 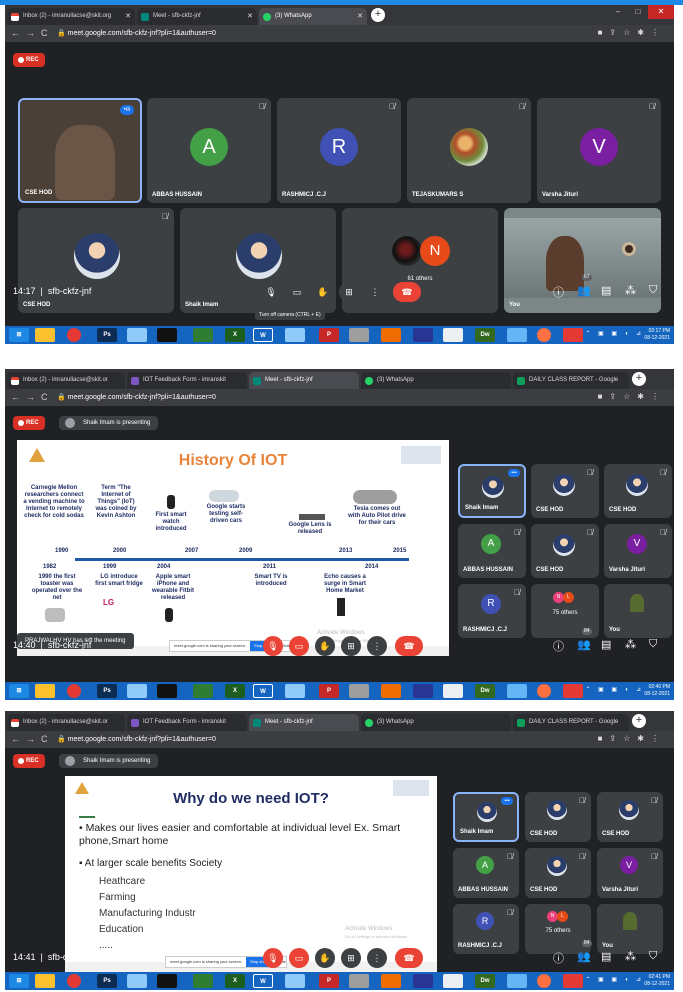 I want to click on drive-icon, so click(x=517, y=691).